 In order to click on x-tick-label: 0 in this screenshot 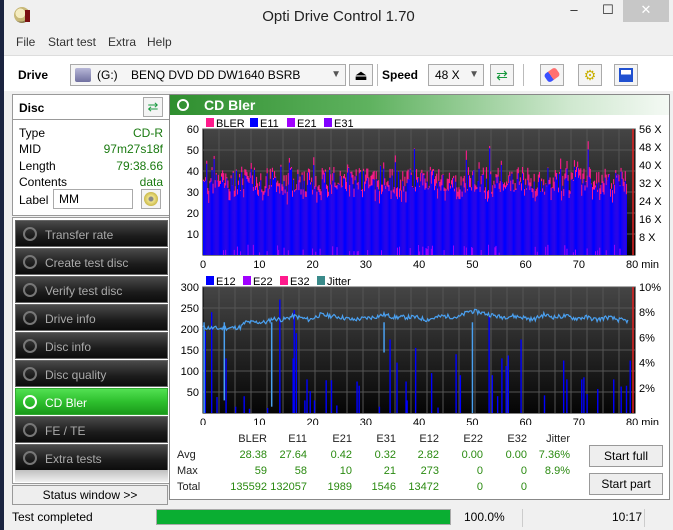, I will do `click(203, 265)`.